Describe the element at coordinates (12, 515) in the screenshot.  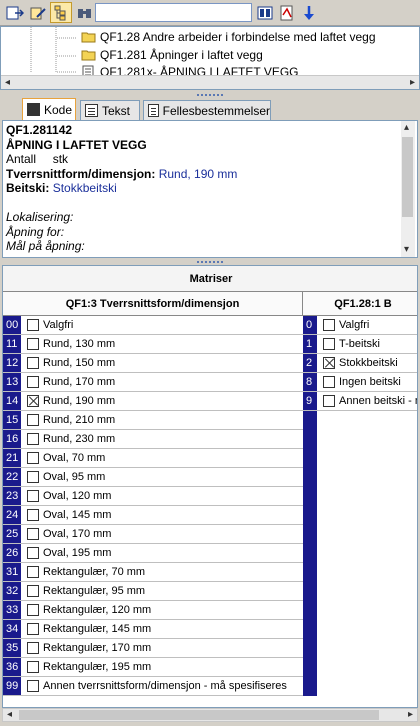
I see `row-code: 24` at that location.